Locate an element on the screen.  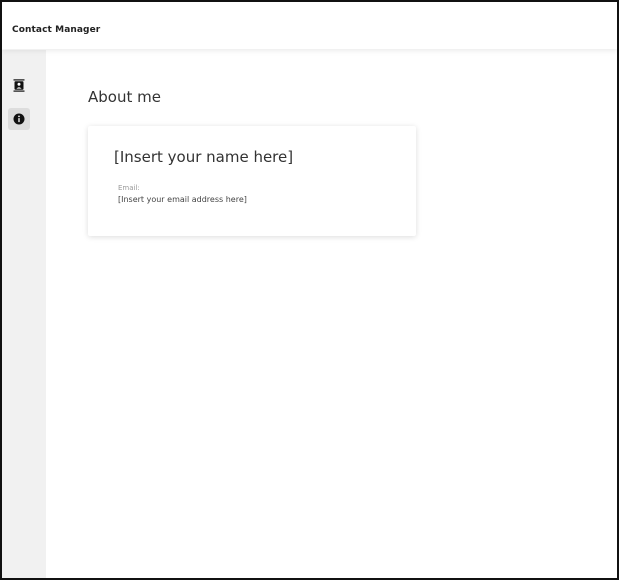
sidebar is located at coordinates (24, 314).